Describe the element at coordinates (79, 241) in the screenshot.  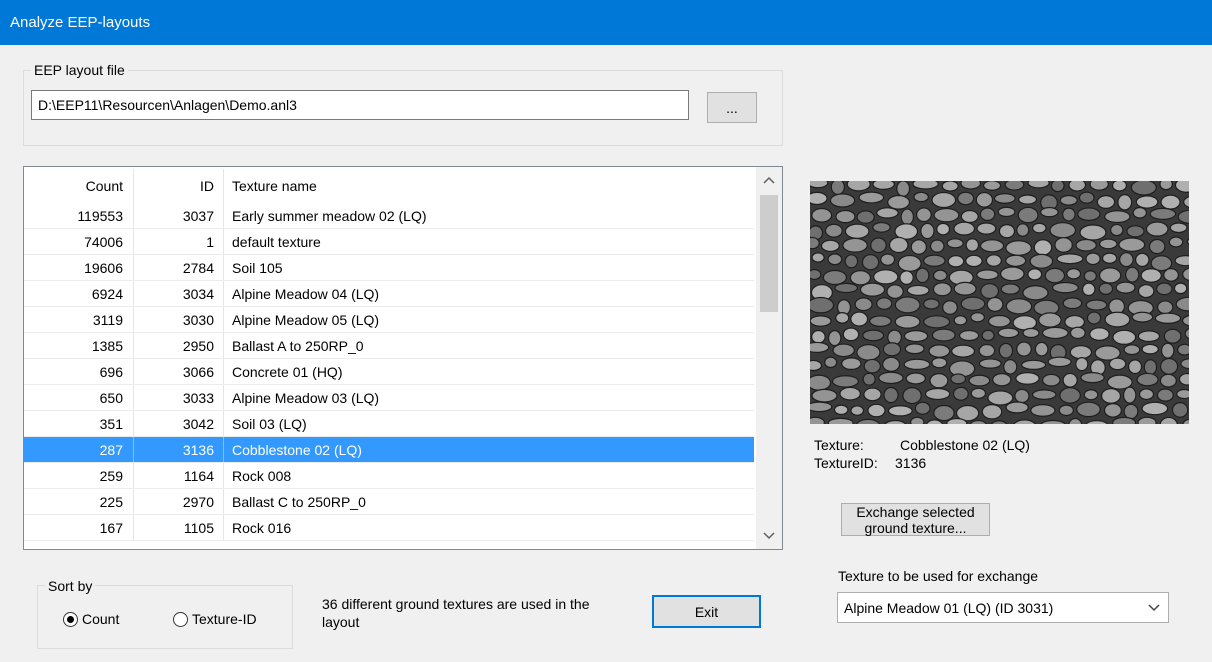
I see `cell-count: 74006` at that location.